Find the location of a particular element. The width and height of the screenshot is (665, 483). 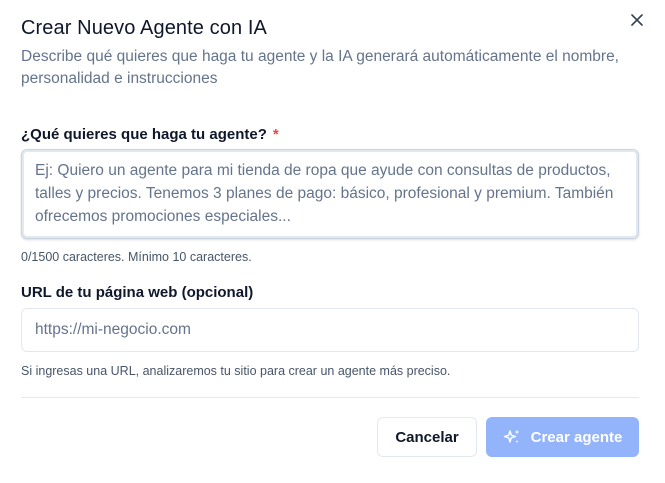

description-label: ¿Qué quieres que haga tu agente? * is located at coordinates (150, 134).